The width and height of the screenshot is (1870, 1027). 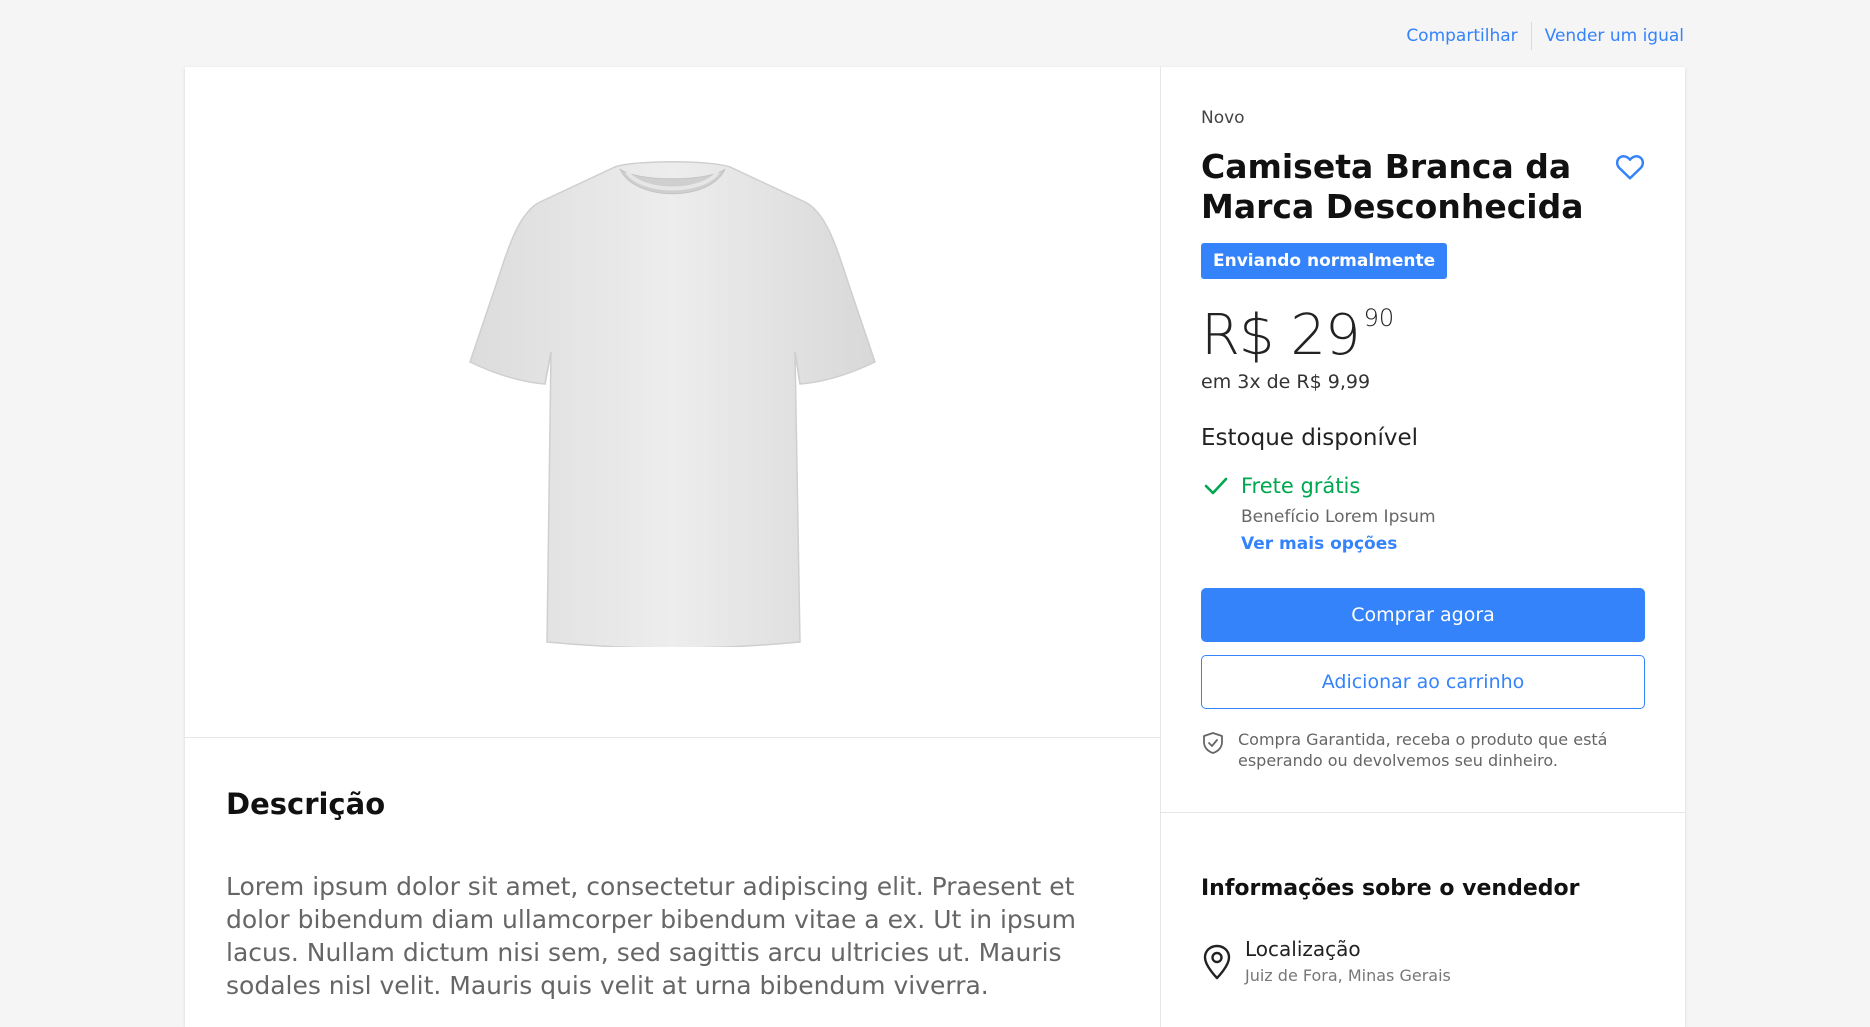 What do you see at coordinates (1217, 964) in the screenshot?
I see `location-pin-icon` at bounding box center [1217, 964].